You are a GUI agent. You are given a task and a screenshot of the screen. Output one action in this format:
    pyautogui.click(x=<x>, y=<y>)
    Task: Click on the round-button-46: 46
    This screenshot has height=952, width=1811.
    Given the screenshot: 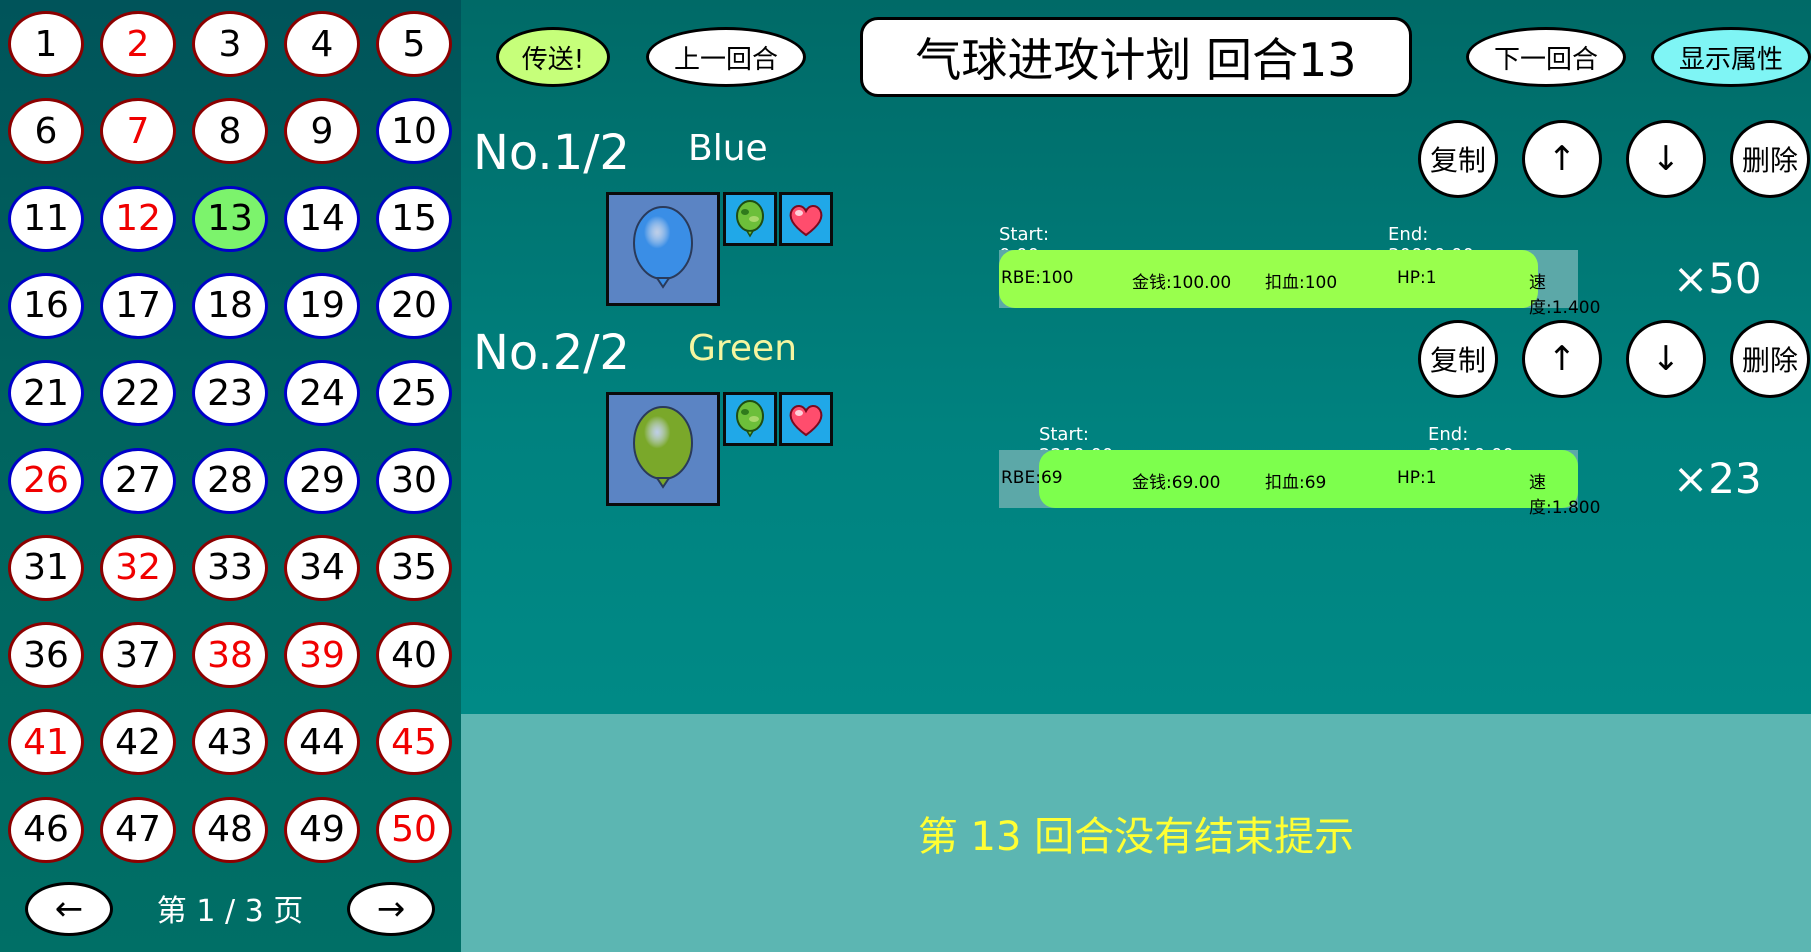 What is the action you would take?
    pyautogui.click(x=46, y=829)
    